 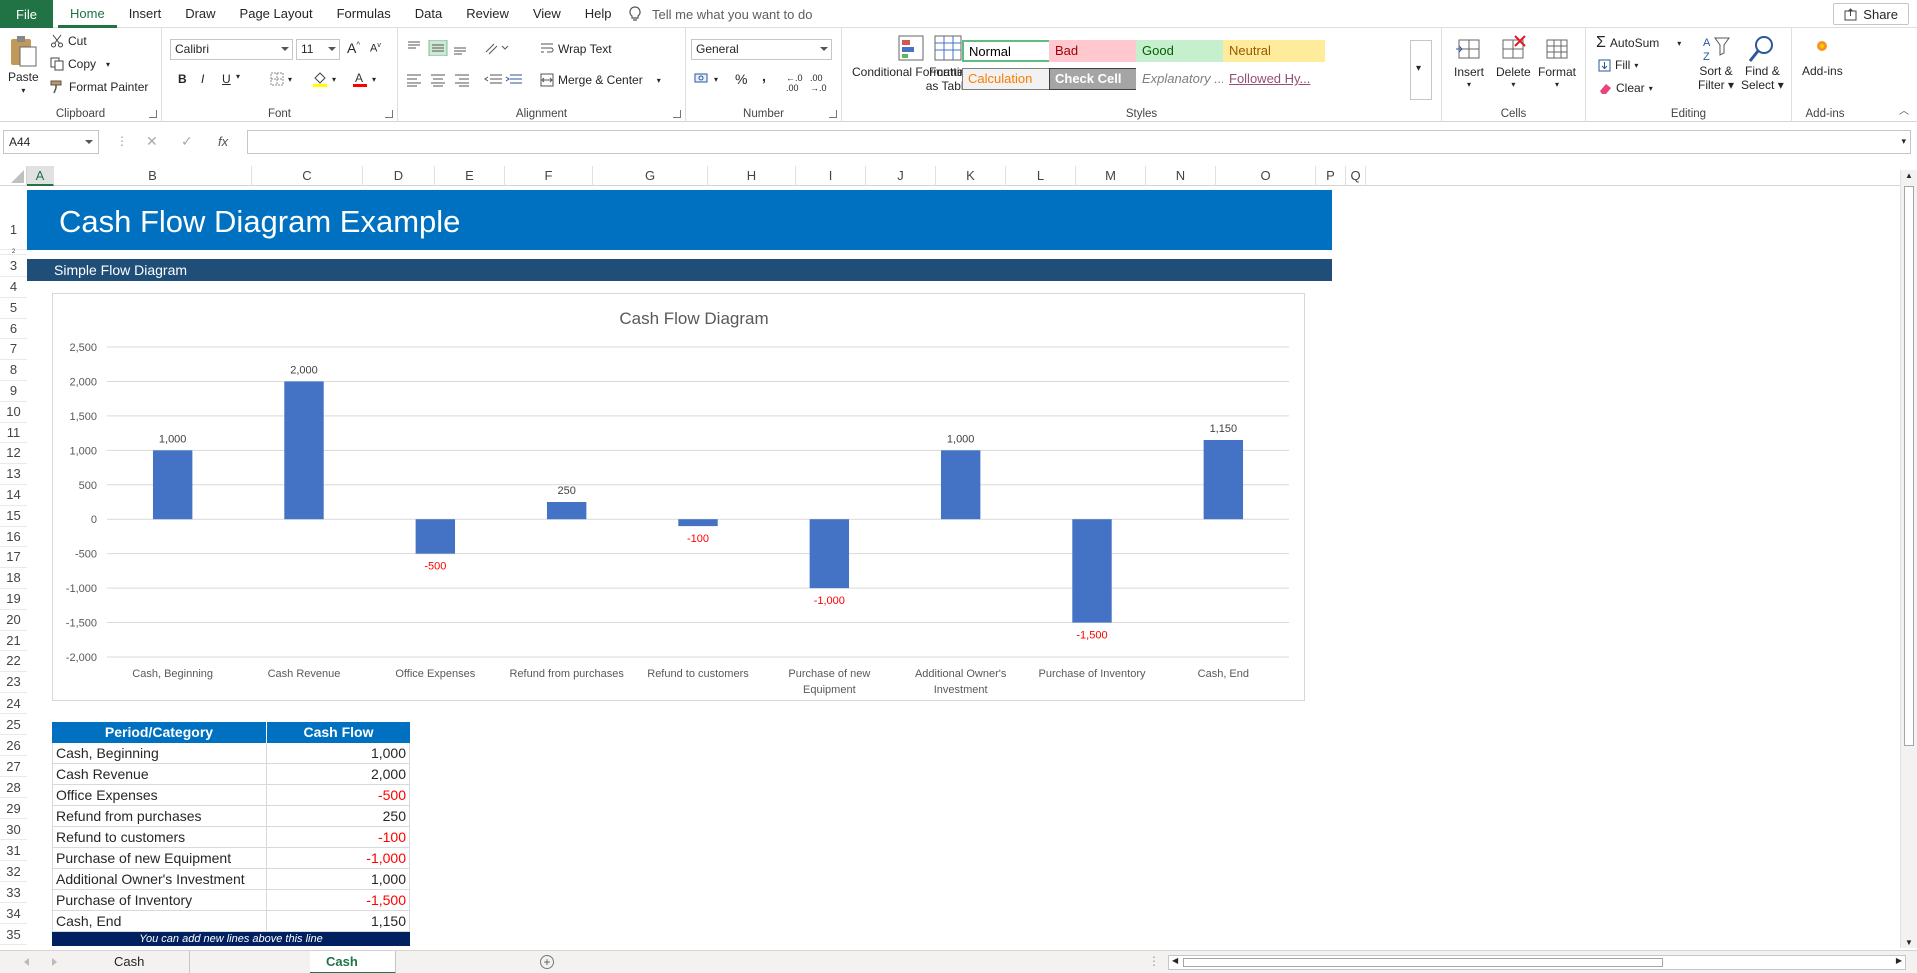 What do you see at coordinates (1266, 176) in the screenshot?
I see `column-header-o: O` at bounding box center [1266, 176].